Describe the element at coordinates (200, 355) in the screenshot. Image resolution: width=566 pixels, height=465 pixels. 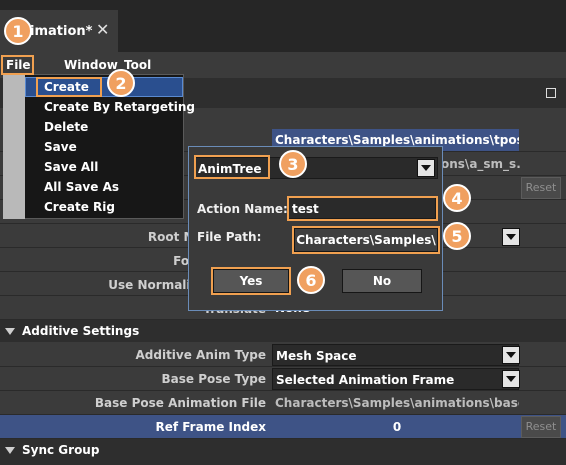
I see `additive-anim-type-label: Additive Anim Type` at that location.